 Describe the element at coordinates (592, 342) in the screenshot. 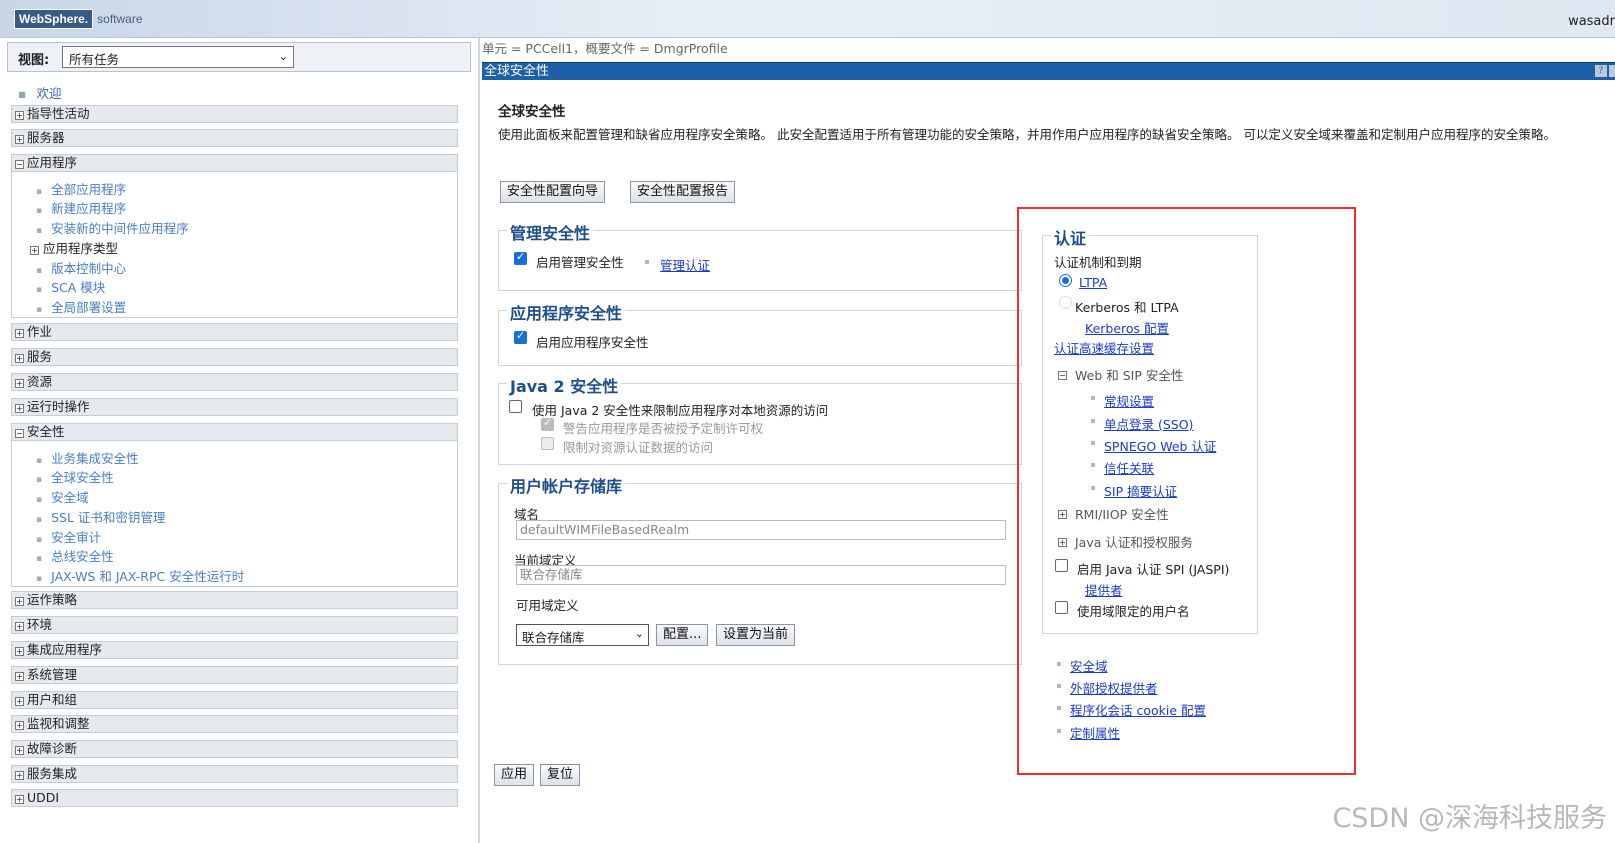

I see `enable-app-security-label: 启用应用程序安全性` at that location.